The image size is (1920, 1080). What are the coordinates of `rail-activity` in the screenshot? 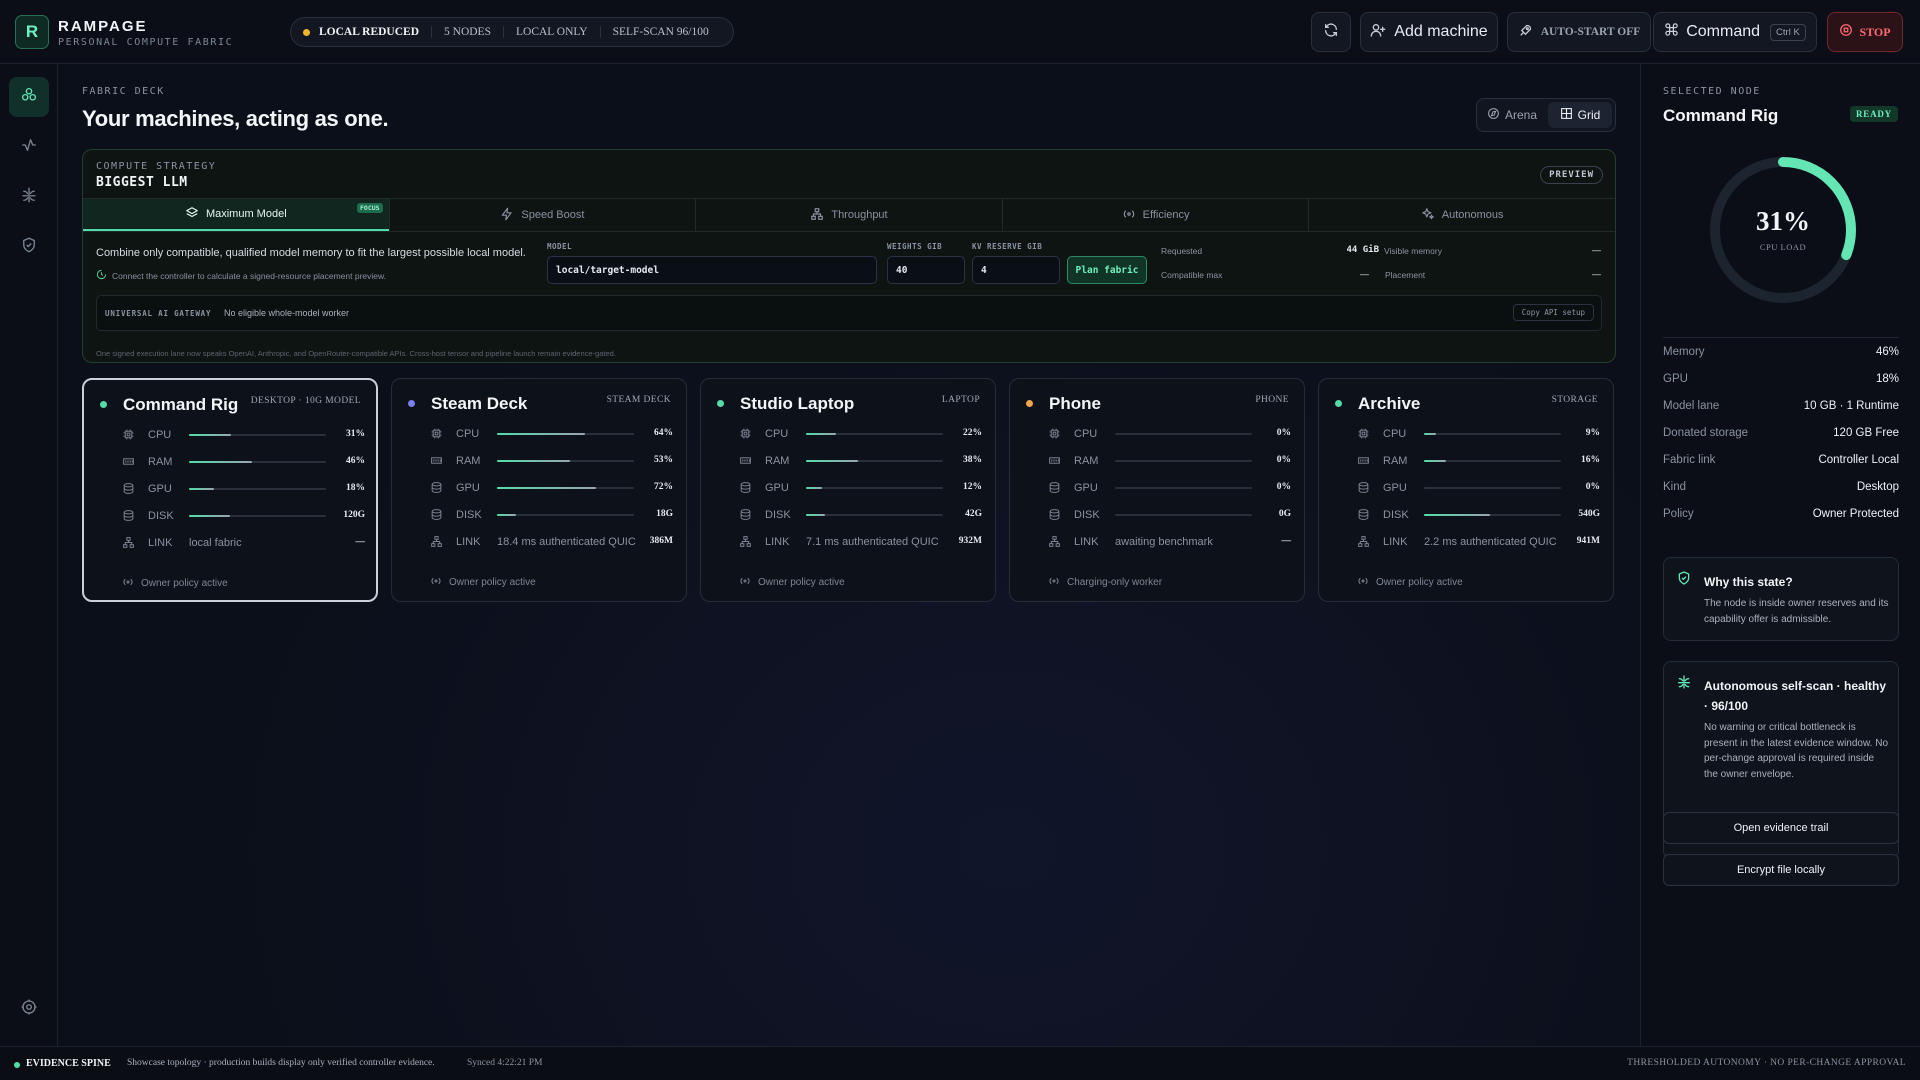 It's located at (29, 147).